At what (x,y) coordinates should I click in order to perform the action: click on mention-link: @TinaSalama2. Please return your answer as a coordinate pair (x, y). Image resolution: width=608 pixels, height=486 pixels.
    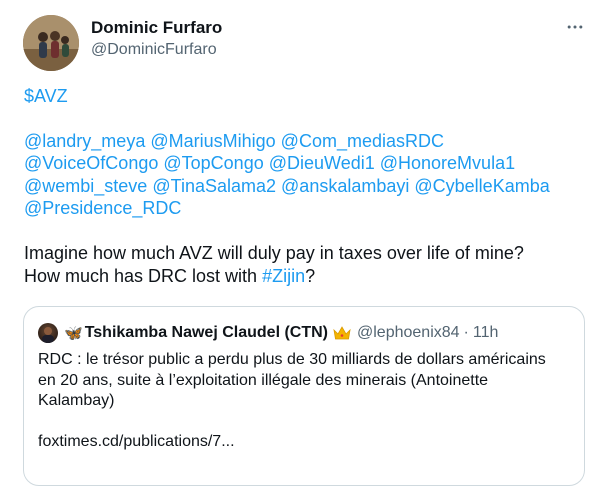
    Looking at the image, I should click on (214, 186).